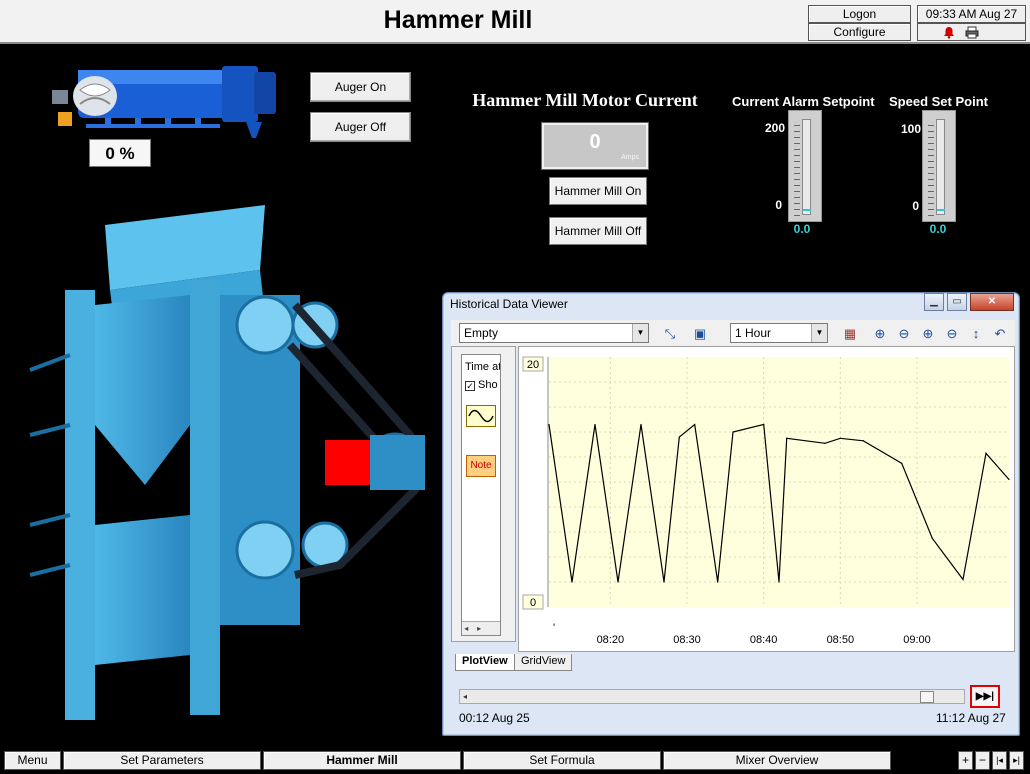 The width and height of the screenshot is (1030, 774). I want to click on speed-setpoint-slider, so click(939, 166).